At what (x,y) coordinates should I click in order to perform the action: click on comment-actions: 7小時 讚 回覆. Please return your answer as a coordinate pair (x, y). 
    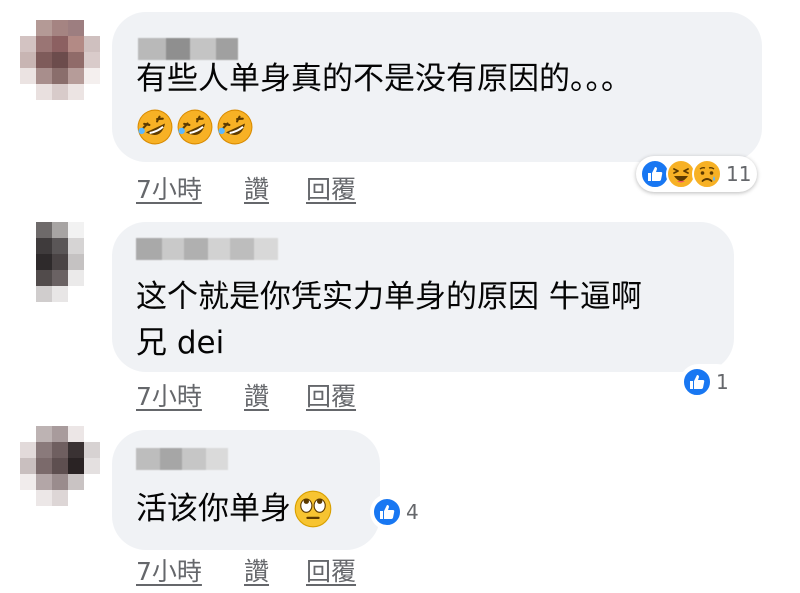
    Looking at the image, I should click on (246, 570).